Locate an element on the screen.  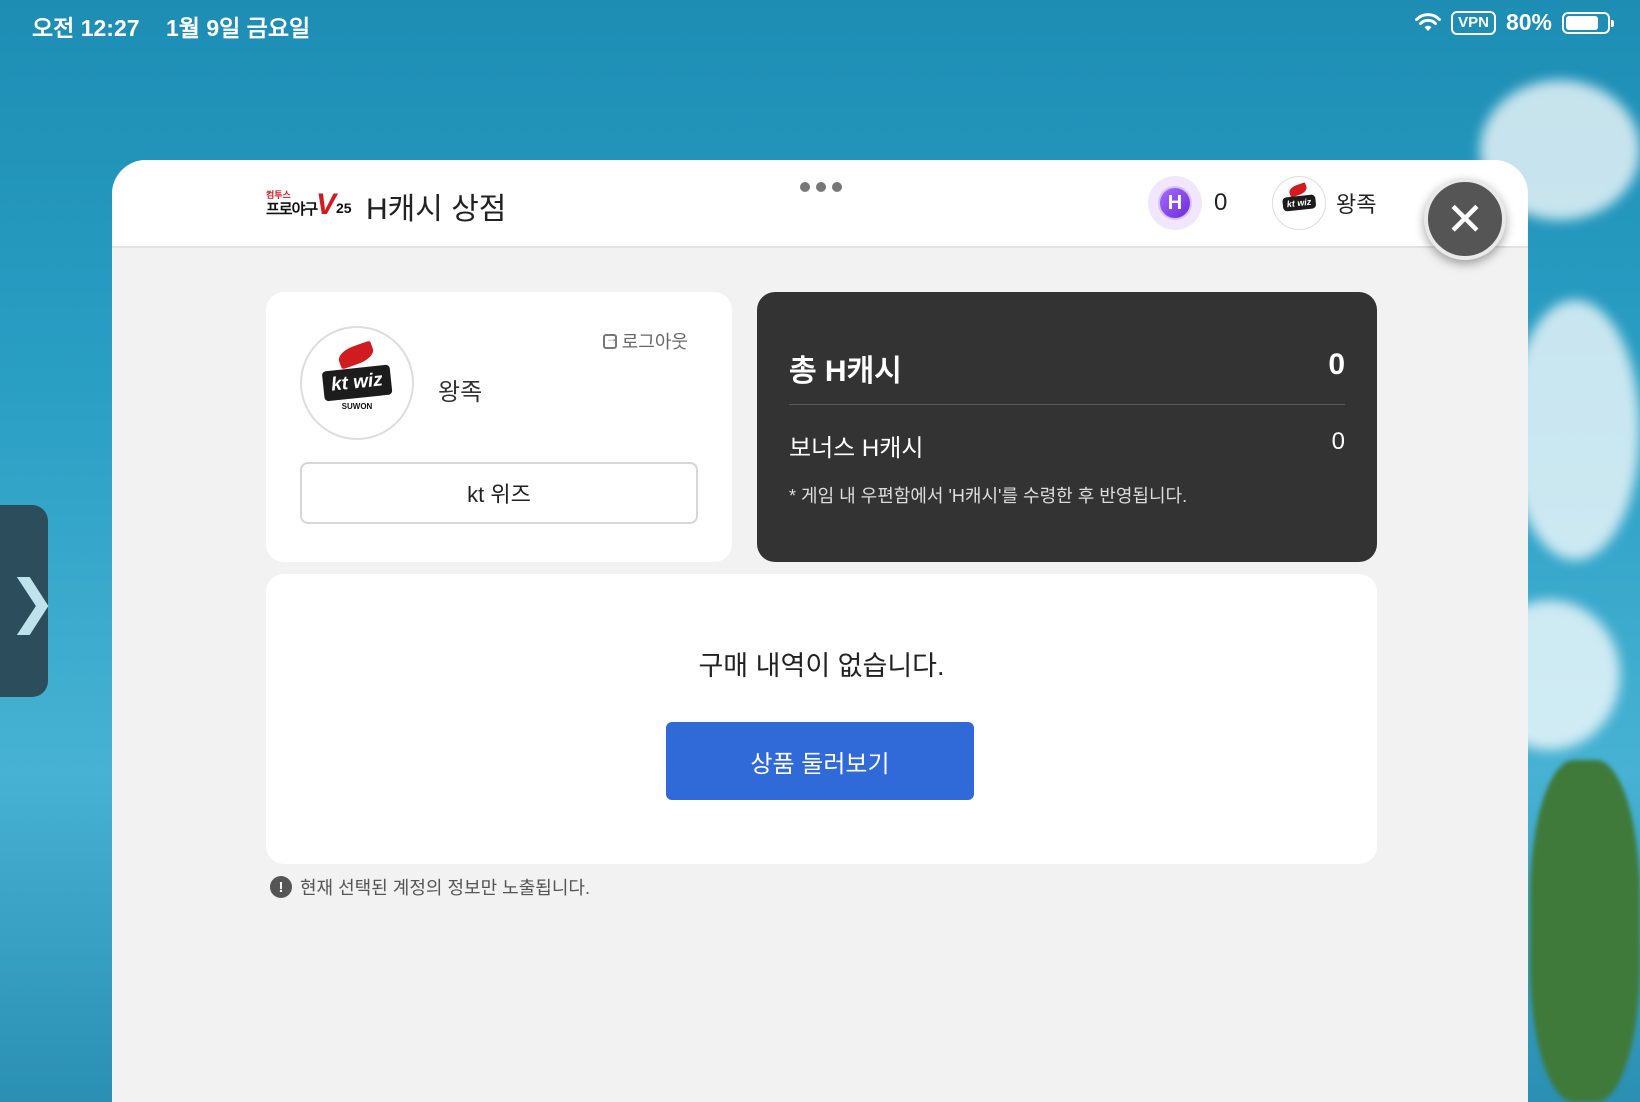
team-logo: kt wiz SUWON is located at coordinates (357, 383).